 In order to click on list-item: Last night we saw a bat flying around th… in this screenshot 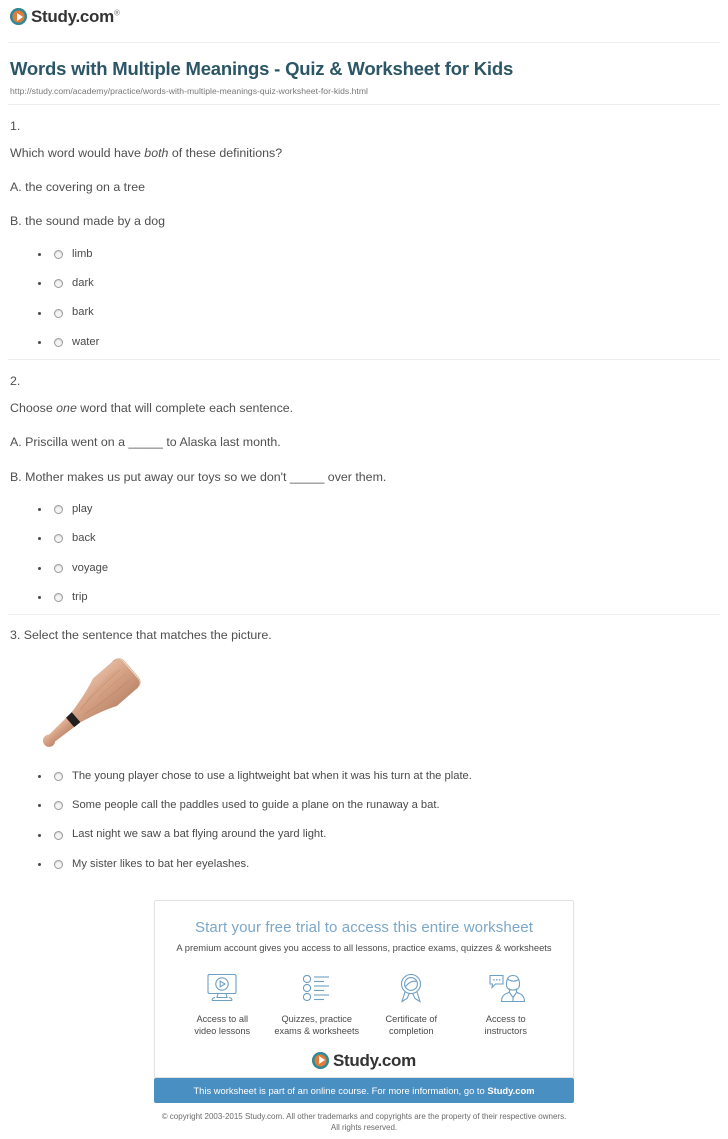, I will do `click(378, 834)`.